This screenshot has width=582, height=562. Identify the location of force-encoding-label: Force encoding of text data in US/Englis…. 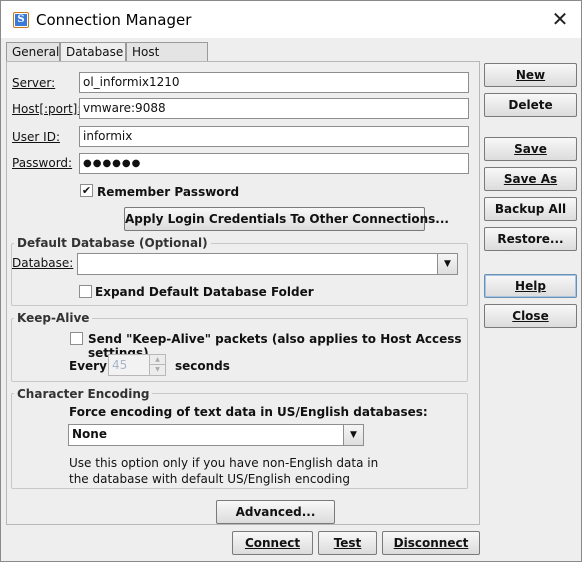
(248, 412).